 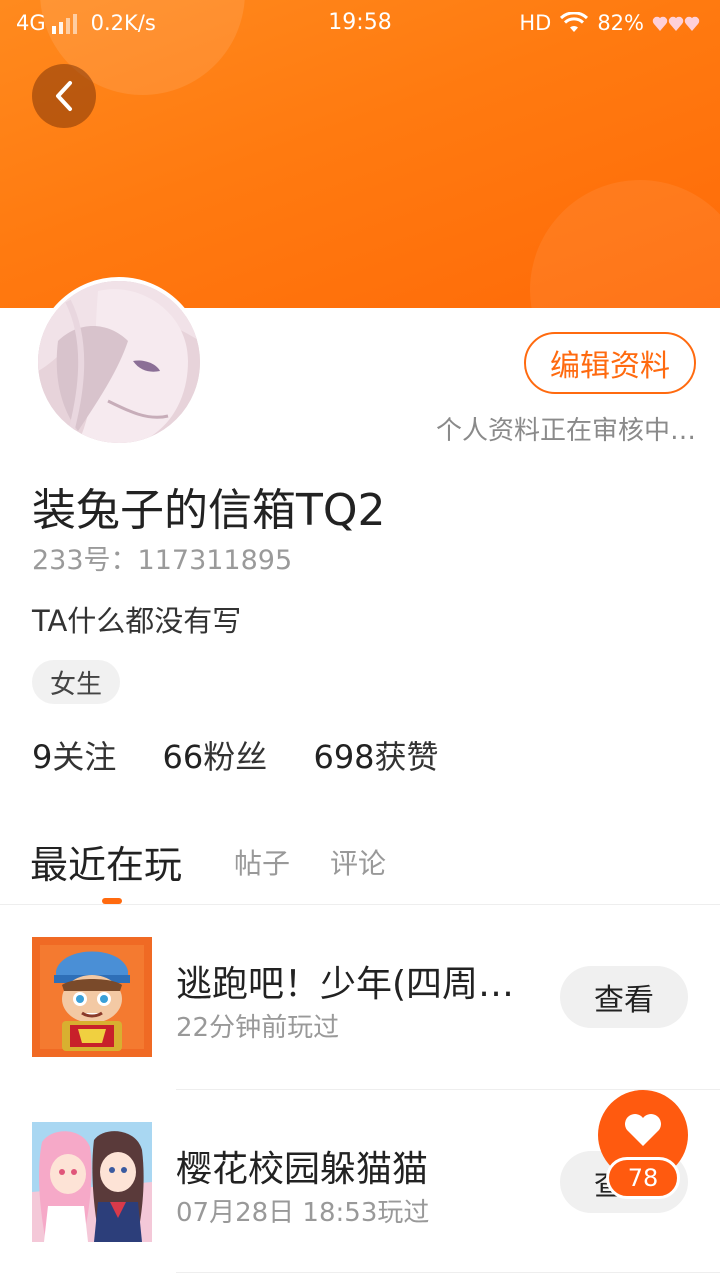 What do you see at coordinates (258, 1028) in the screenshot?
I see `played-time: 22分钟前玩过` at bounding box center [258, 1028].